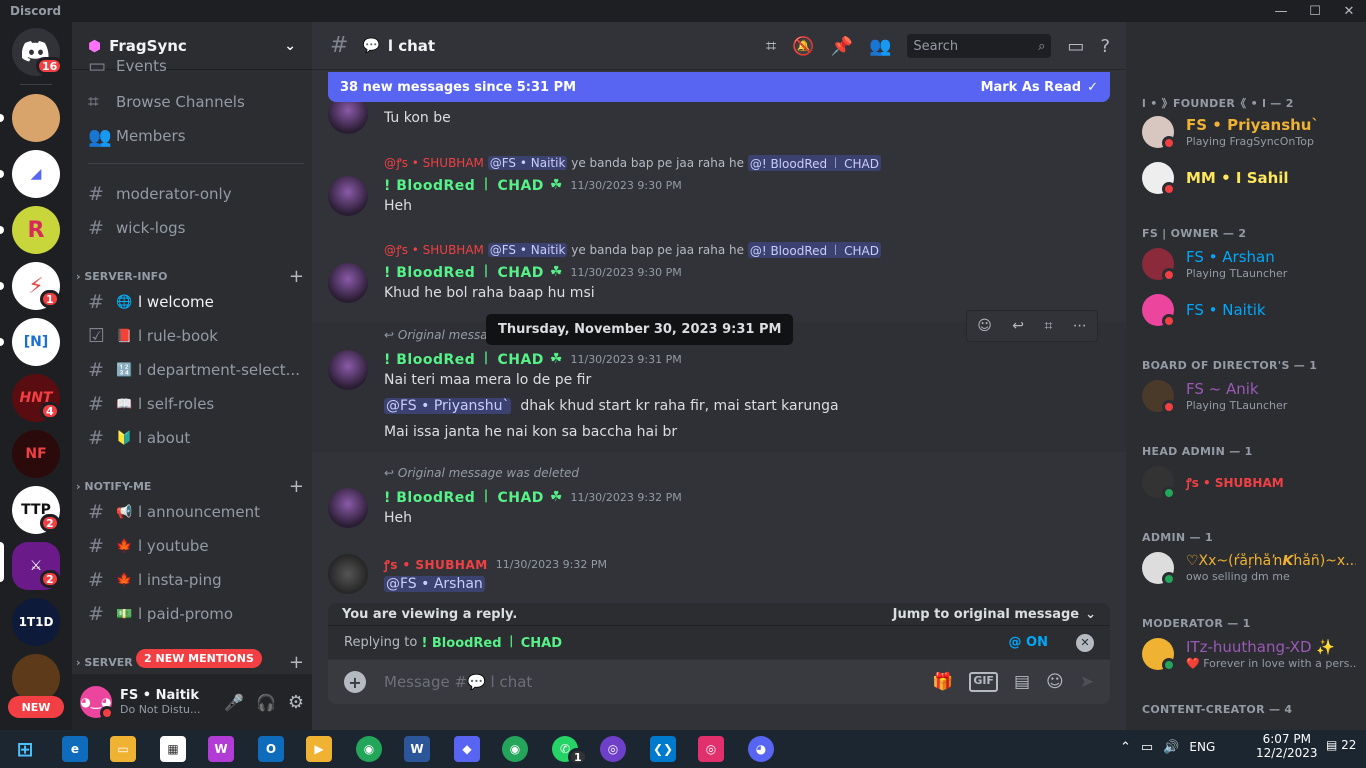 This screenshot has height=768, width=1366. Describe the element at coordinates (192, 580) in the screenshot. I see `channel-insta-ping: # 🍁 l insta-ping` at that location.